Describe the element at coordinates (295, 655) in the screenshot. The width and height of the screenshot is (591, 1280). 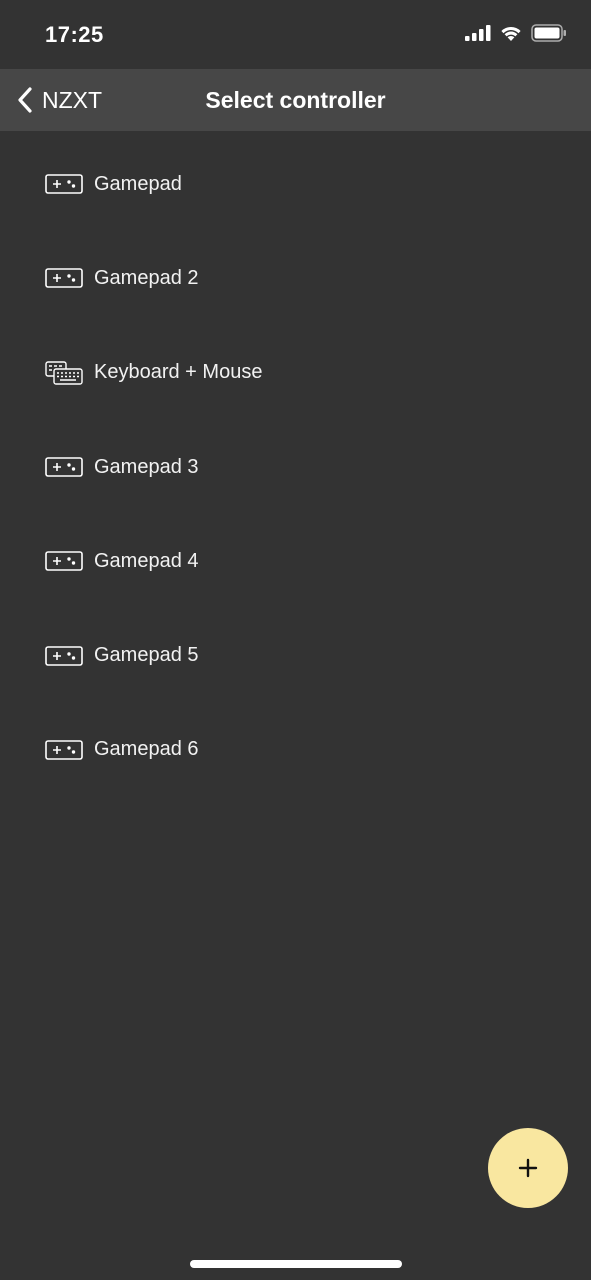
I see `controller-item-gamepad-5: Gamepad 5` at that location.